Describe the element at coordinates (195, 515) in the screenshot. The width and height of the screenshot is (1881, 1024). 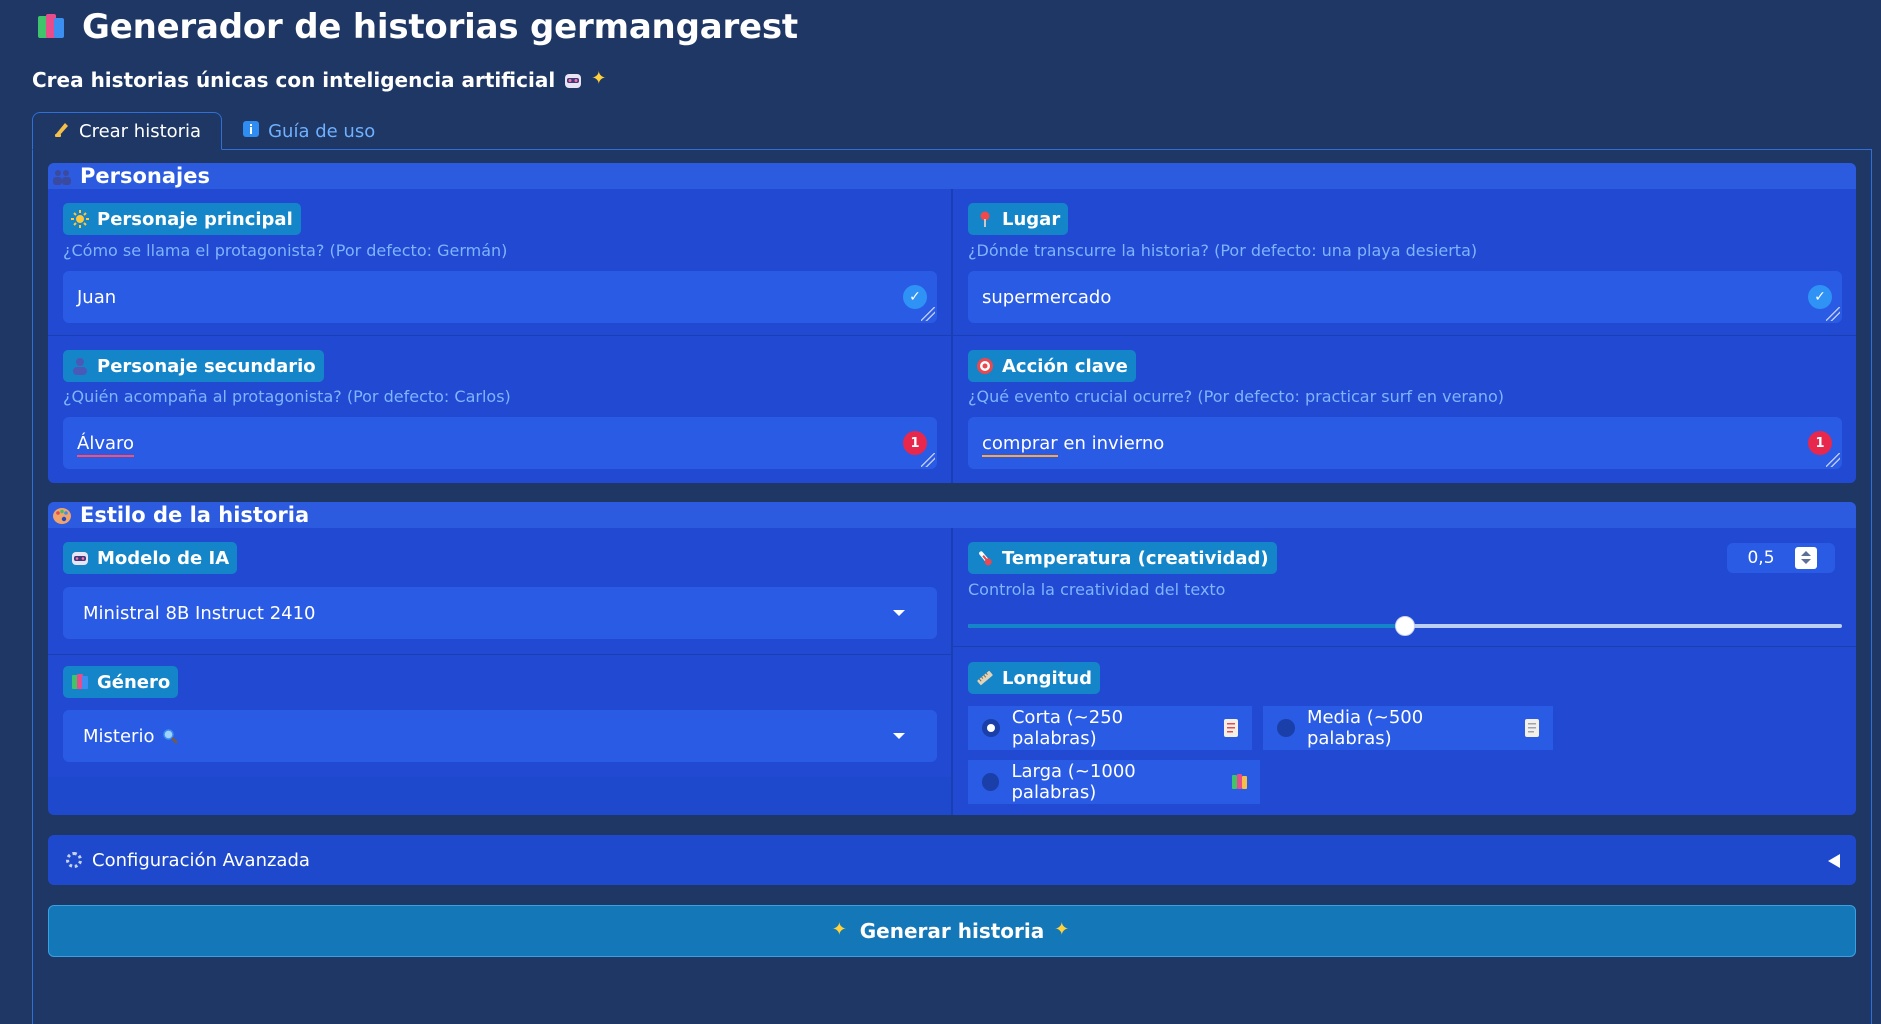
I see `section-title: Estilo de la historia` at that location.